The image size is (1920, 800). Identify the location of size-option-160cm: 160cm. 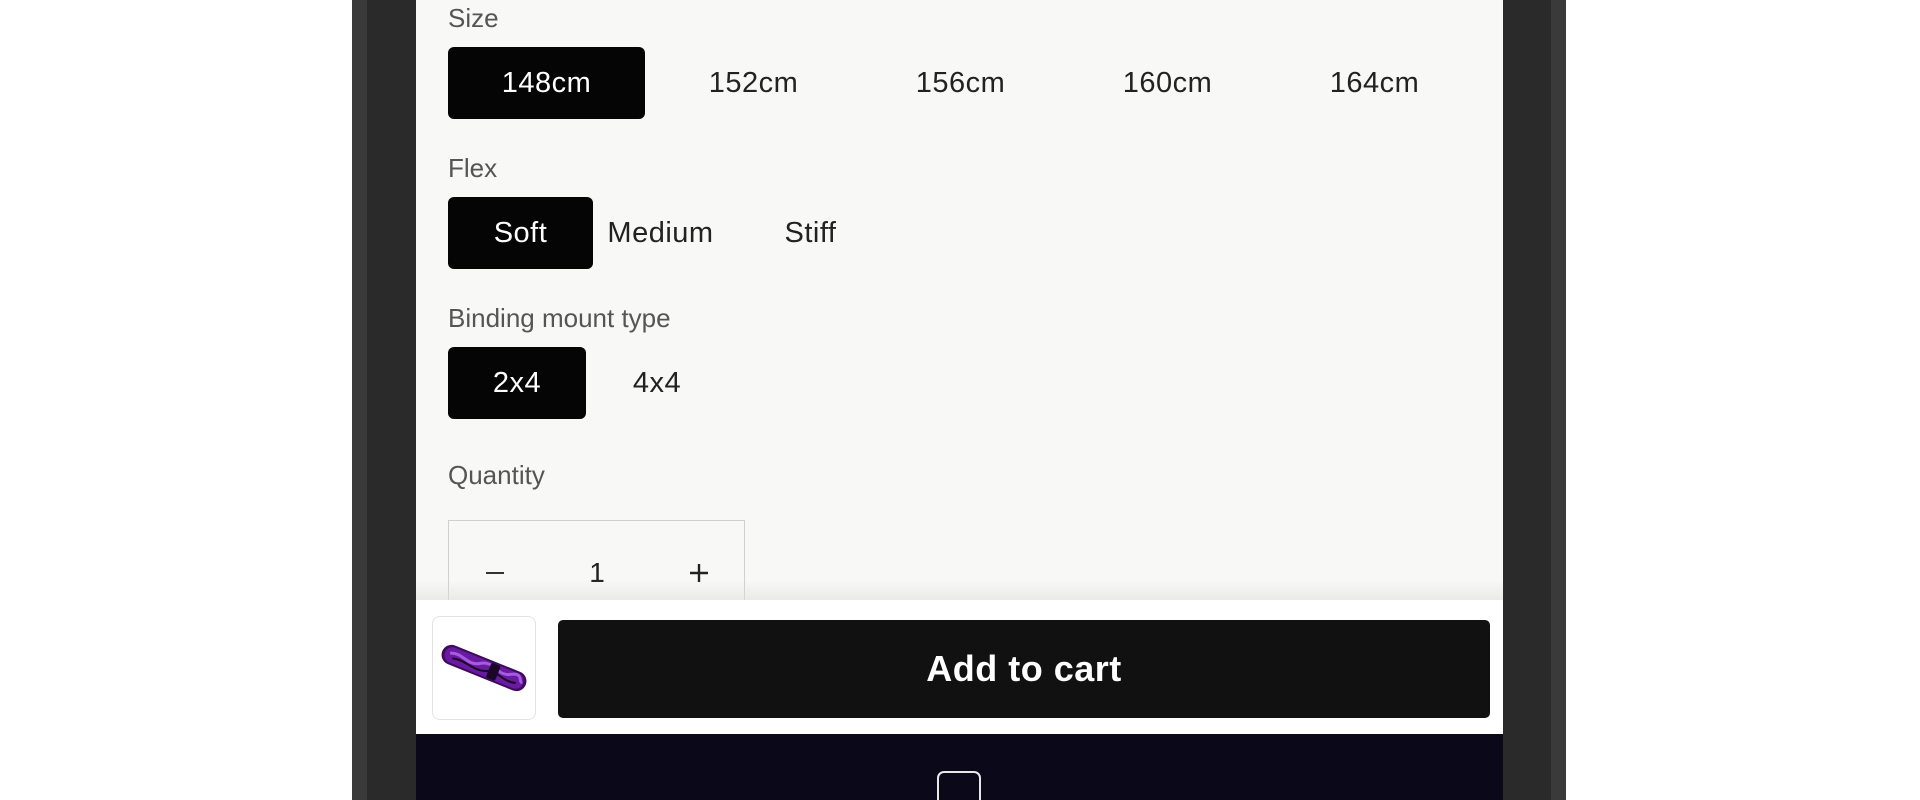
(1167, 83).